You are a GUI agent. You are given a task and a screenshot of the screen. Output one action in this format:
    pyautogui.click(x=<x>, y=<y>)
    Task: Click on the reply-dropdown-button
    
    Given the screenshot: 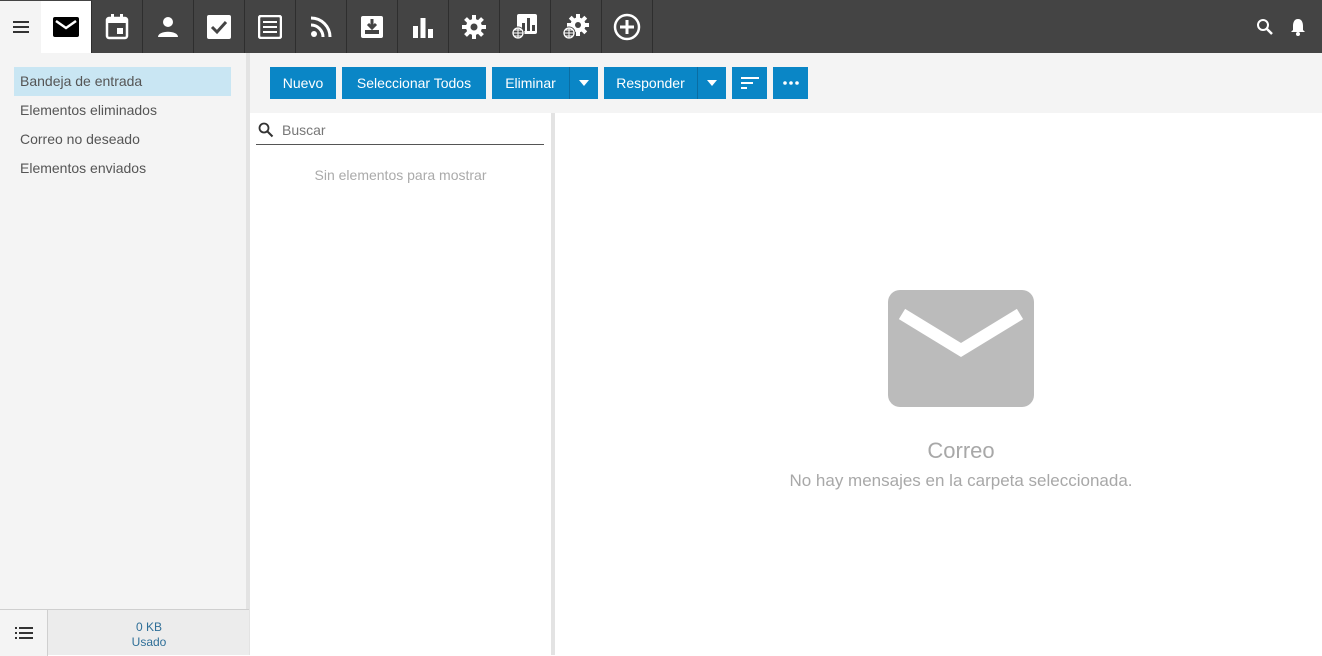 What is the action you would take?
    pyautogui.click(x=711, y=83)
    